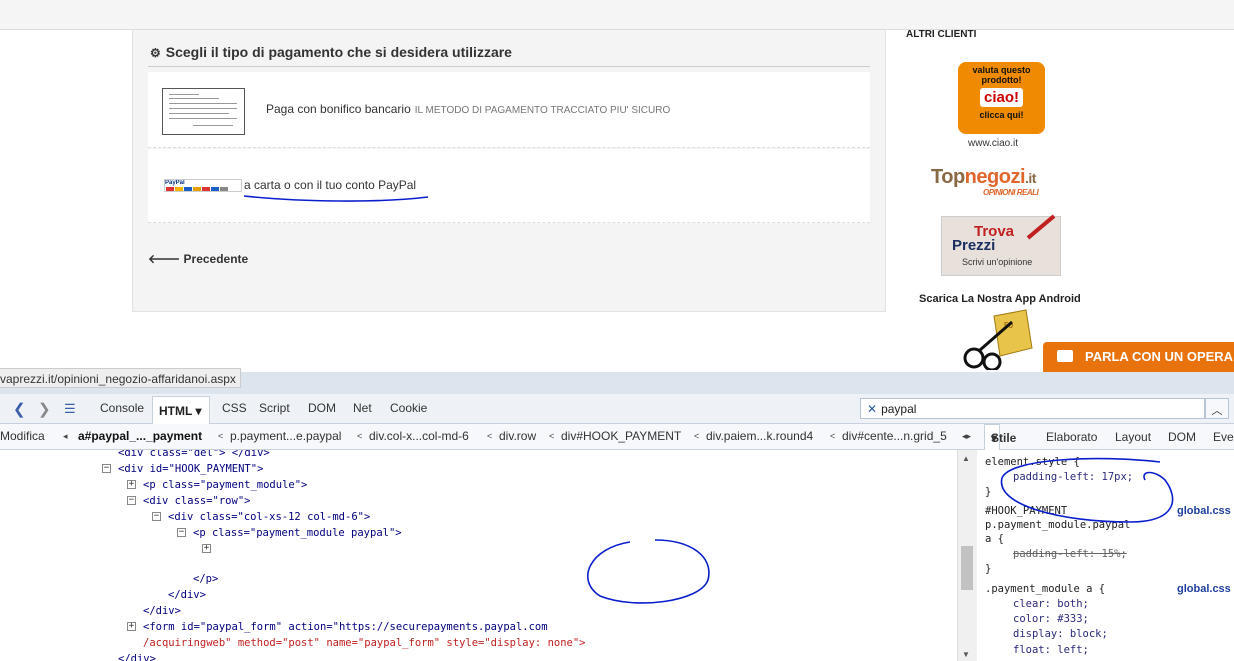 The width and height of the screenshot is (1234, 661). What do you see at coordinates (1107, 437) in the screenshot?
I see `side-panel-tabs: Stile ▾ Elaborato Layout DOM Eve` at bounding box center [1107, 437].